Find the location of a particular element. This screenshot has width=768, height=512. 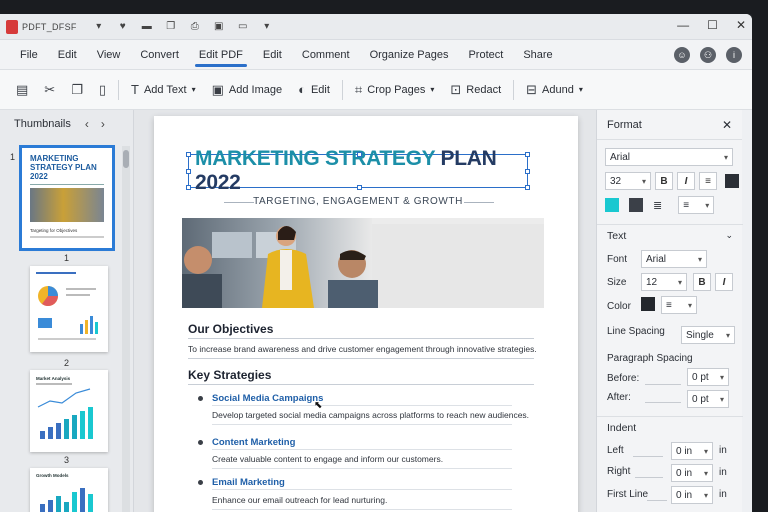

after-spacing-value: 0 pt is located at coordinates (700, 399).